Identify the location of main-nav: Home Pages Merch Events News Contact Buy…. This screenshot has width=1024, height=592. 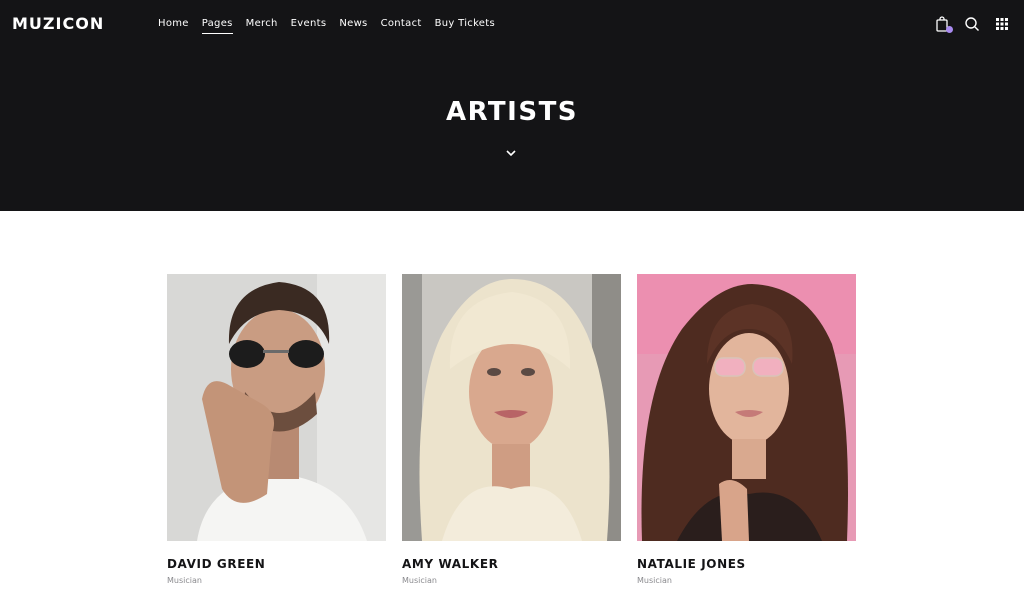
(326, 26).